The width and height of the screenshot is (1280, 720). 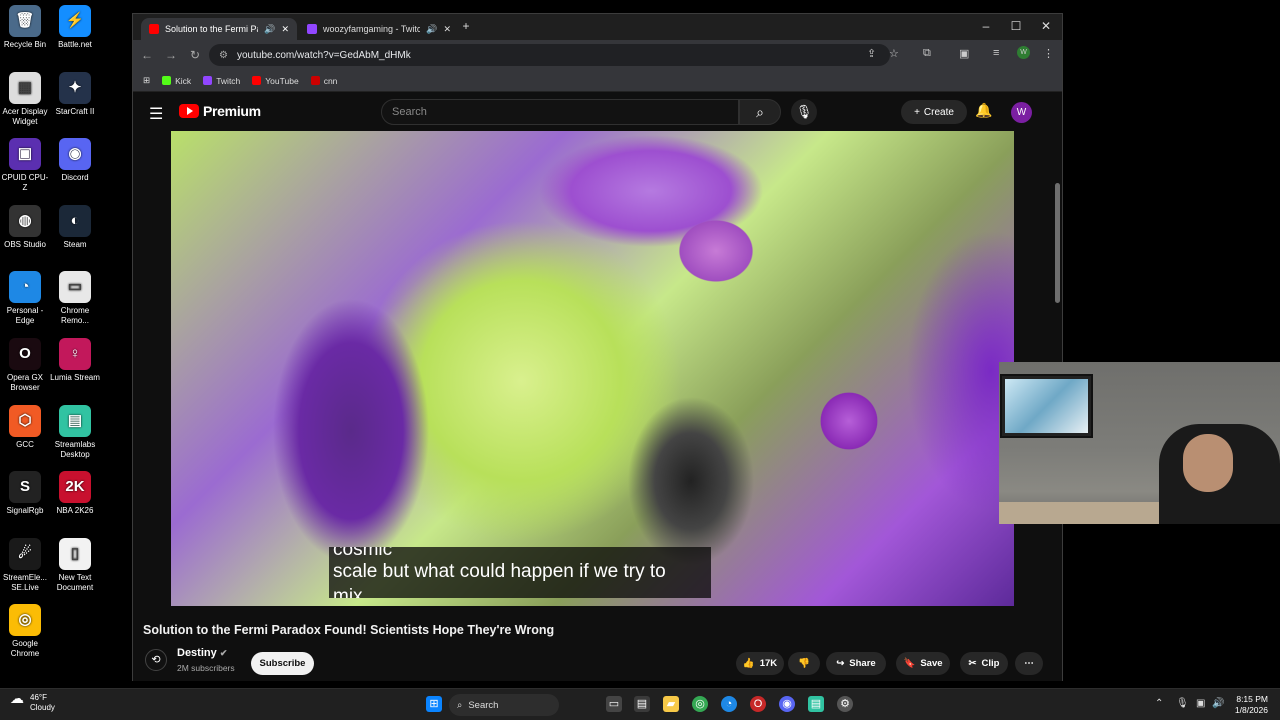 What do you see at coordinates (1021, 112) in the screenshot?
I see `account-avatar: W` at bounding box center [1021, 112].